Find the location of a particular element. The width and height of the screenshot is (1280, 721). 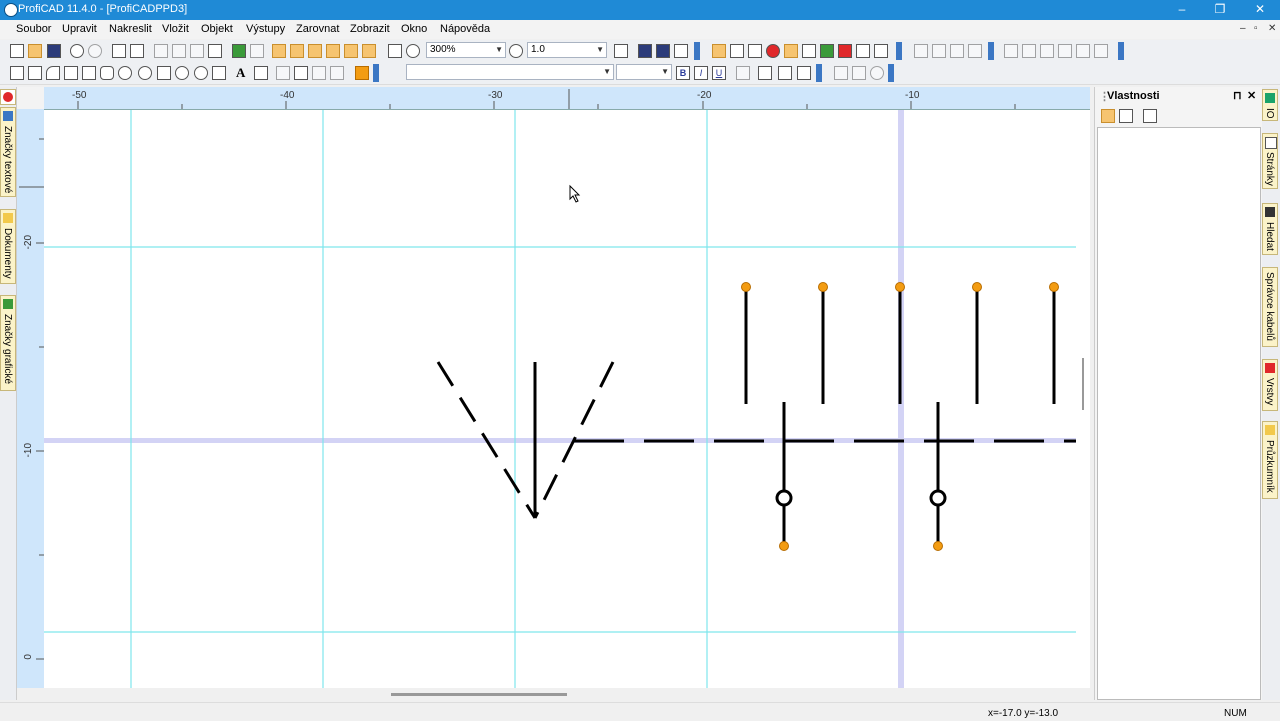

pie-tool-icon is located at coordinates (182, 73).